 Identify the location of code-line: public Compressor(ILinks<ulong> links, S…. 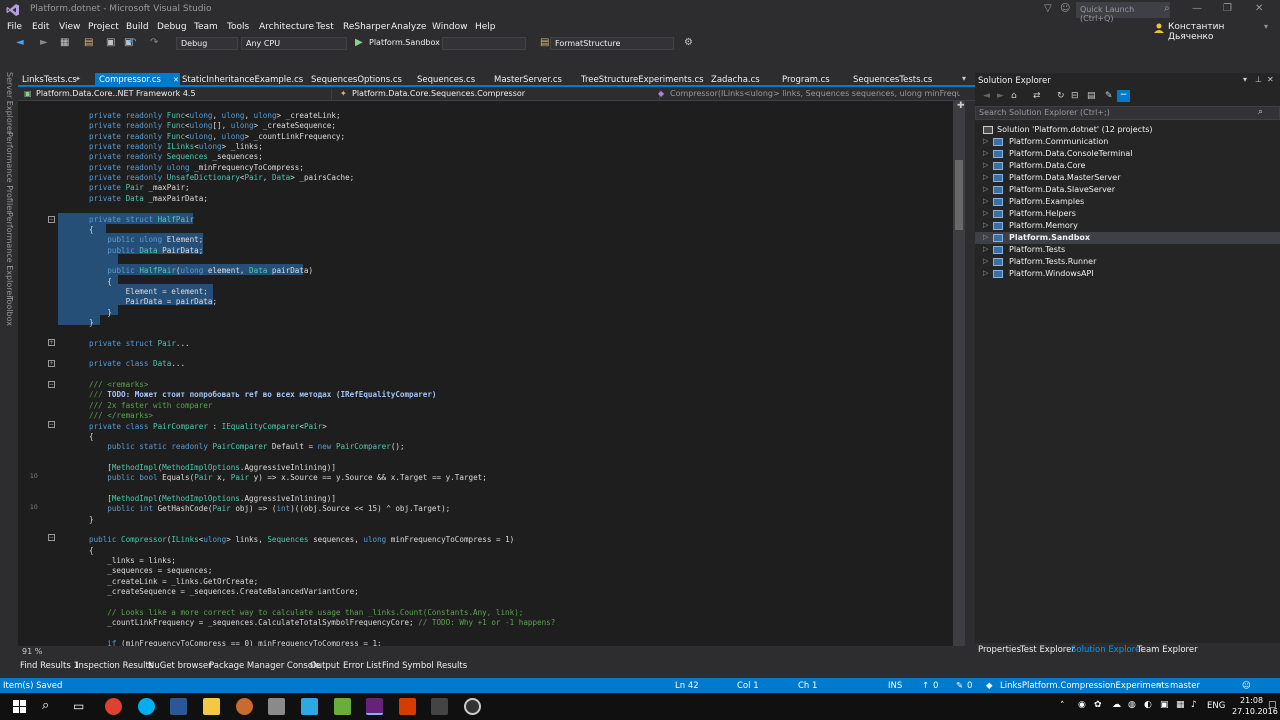
(301, 540).